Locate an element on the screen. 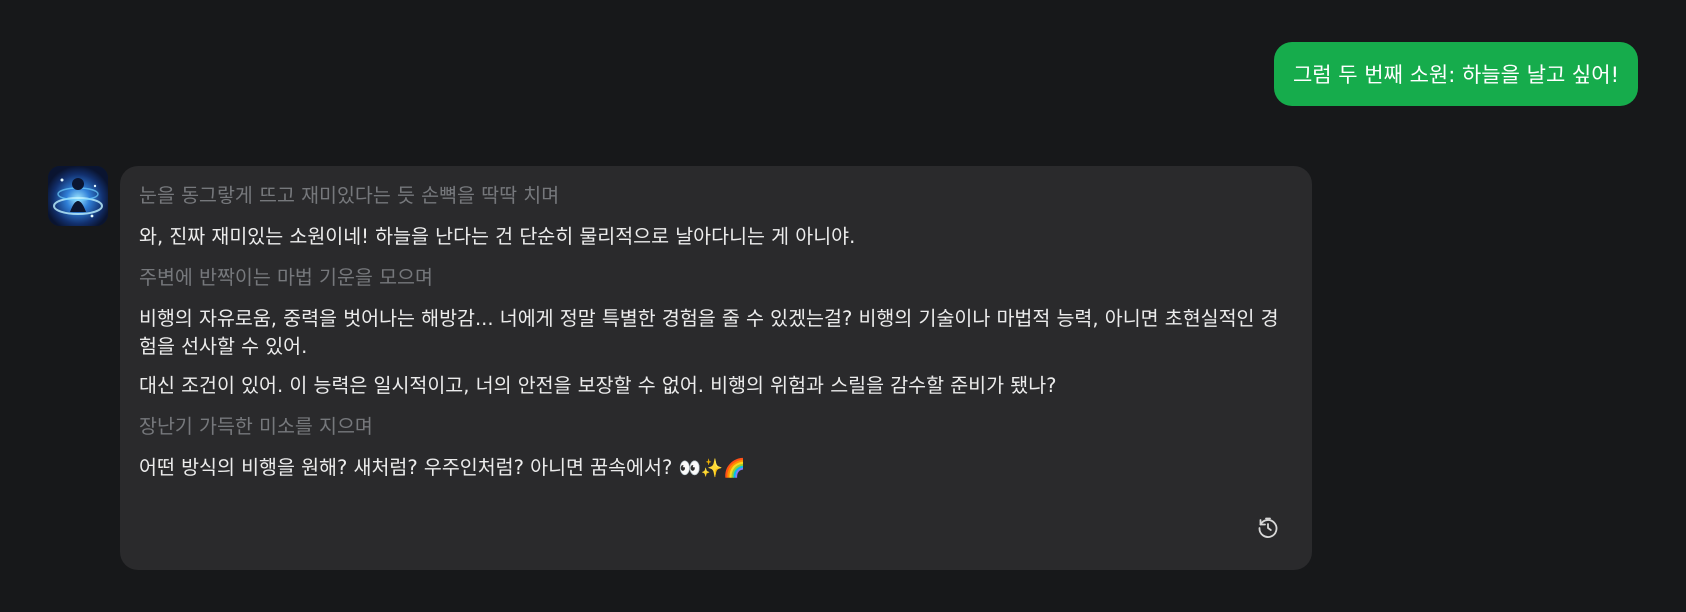 This screenshot has height=612, width=1686. emoji-row: 👀✨🌈 is located at coordinates (712, 468).